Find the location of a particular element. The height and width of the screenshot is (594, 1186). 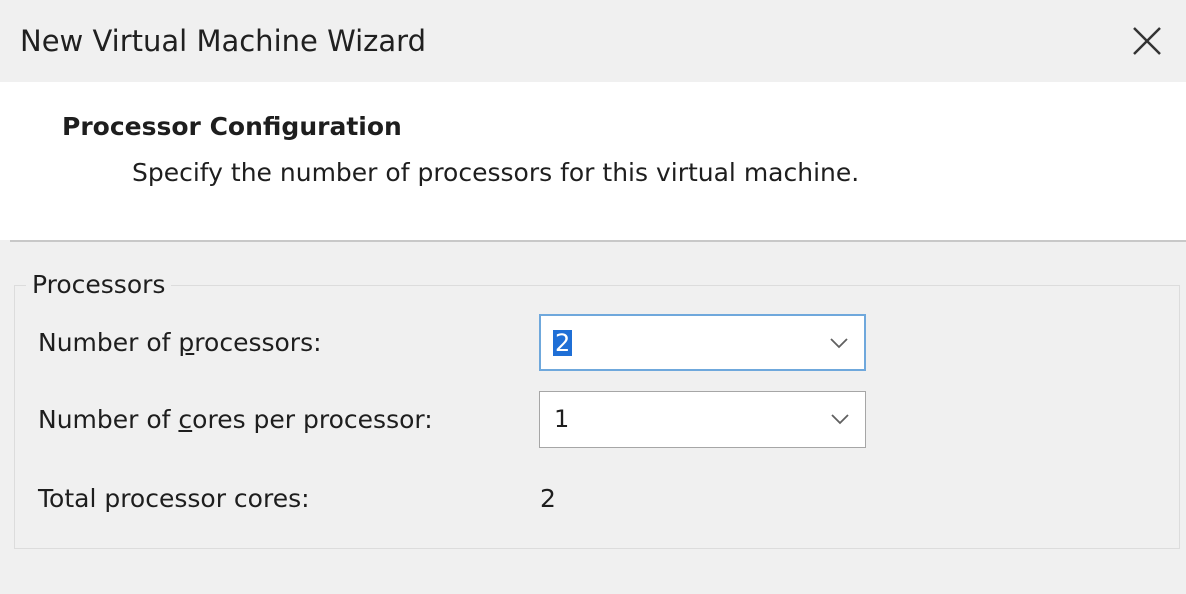

num-processors-label-mnemonic: p is located at coordinates (186, 342).